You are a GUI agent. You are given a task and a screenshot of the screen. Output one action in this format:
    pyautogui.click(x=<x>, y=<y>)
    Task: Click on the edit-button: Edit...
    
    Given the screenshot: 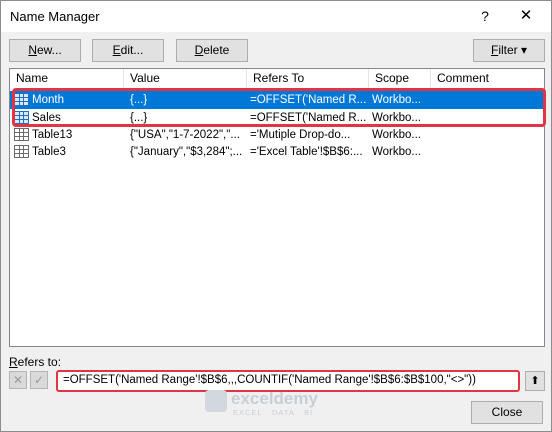 What is the action you would take?
    pyautogui.click(x=128, y=50)
    